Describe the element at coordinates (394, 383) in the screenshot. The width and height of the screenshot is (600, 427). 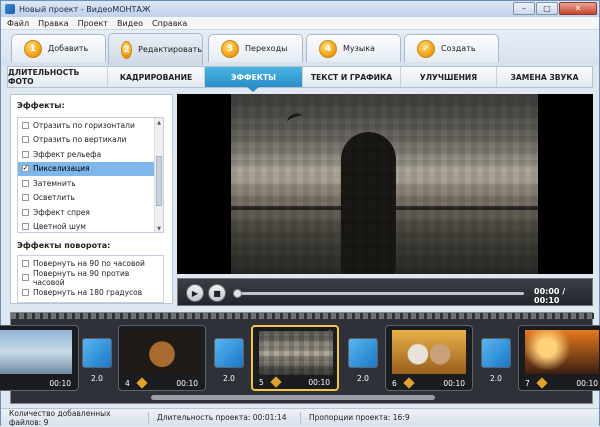
I see `clip-number: 6` at that location.